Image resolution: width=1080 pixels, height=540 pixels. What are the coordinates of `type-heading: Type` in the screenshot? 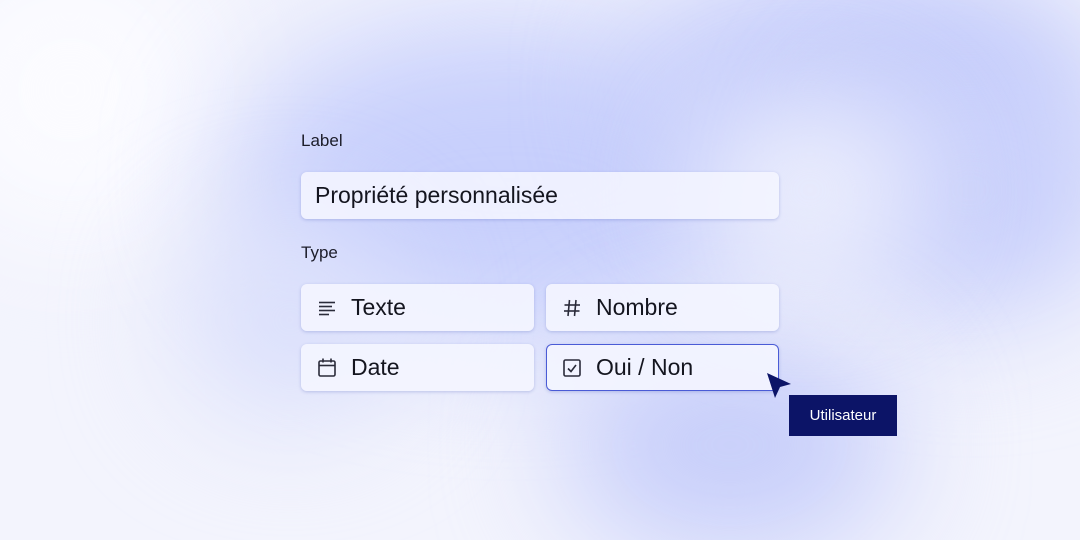 It's located at (319, 252).